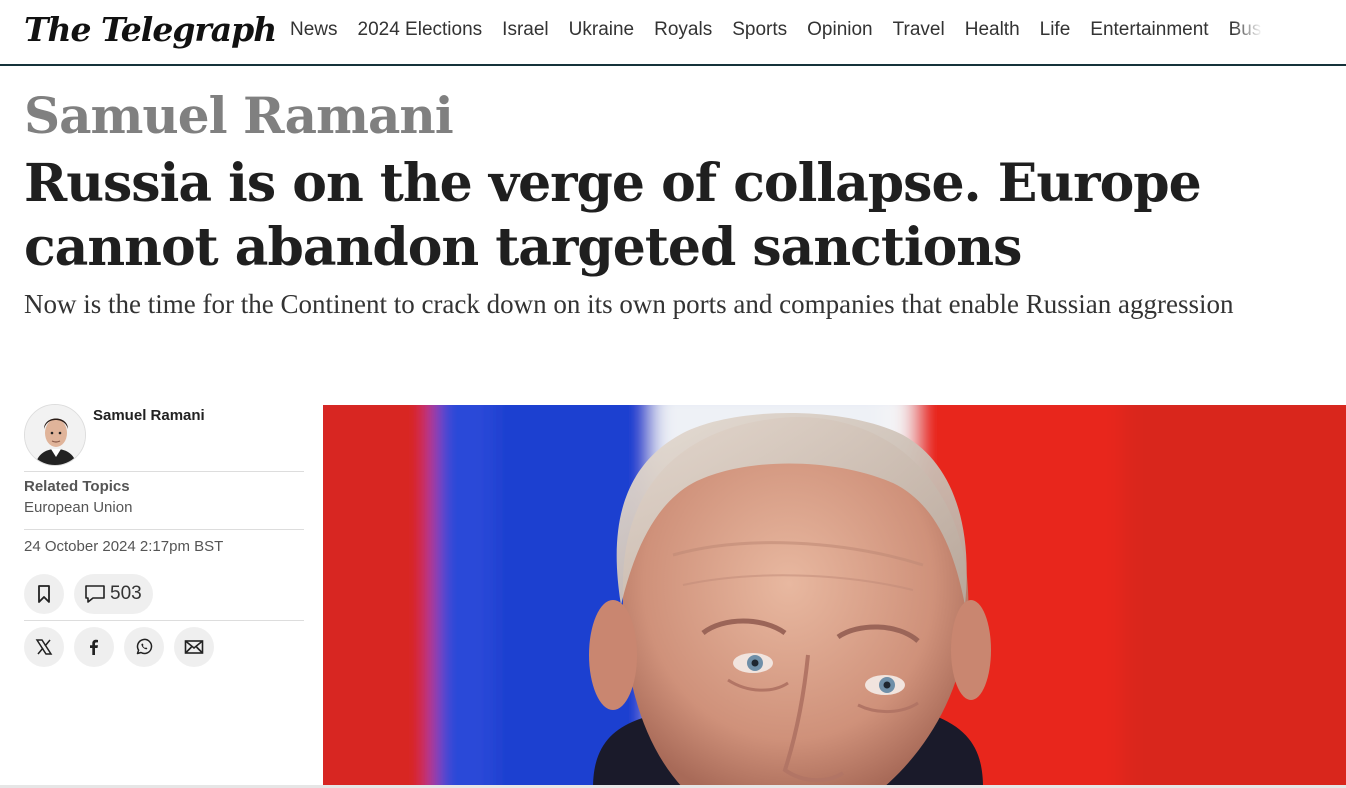 Image resolution: width=1346 pixels, height=788 pixels. I want to click on nav-business: Busi, so click(1247, 30).